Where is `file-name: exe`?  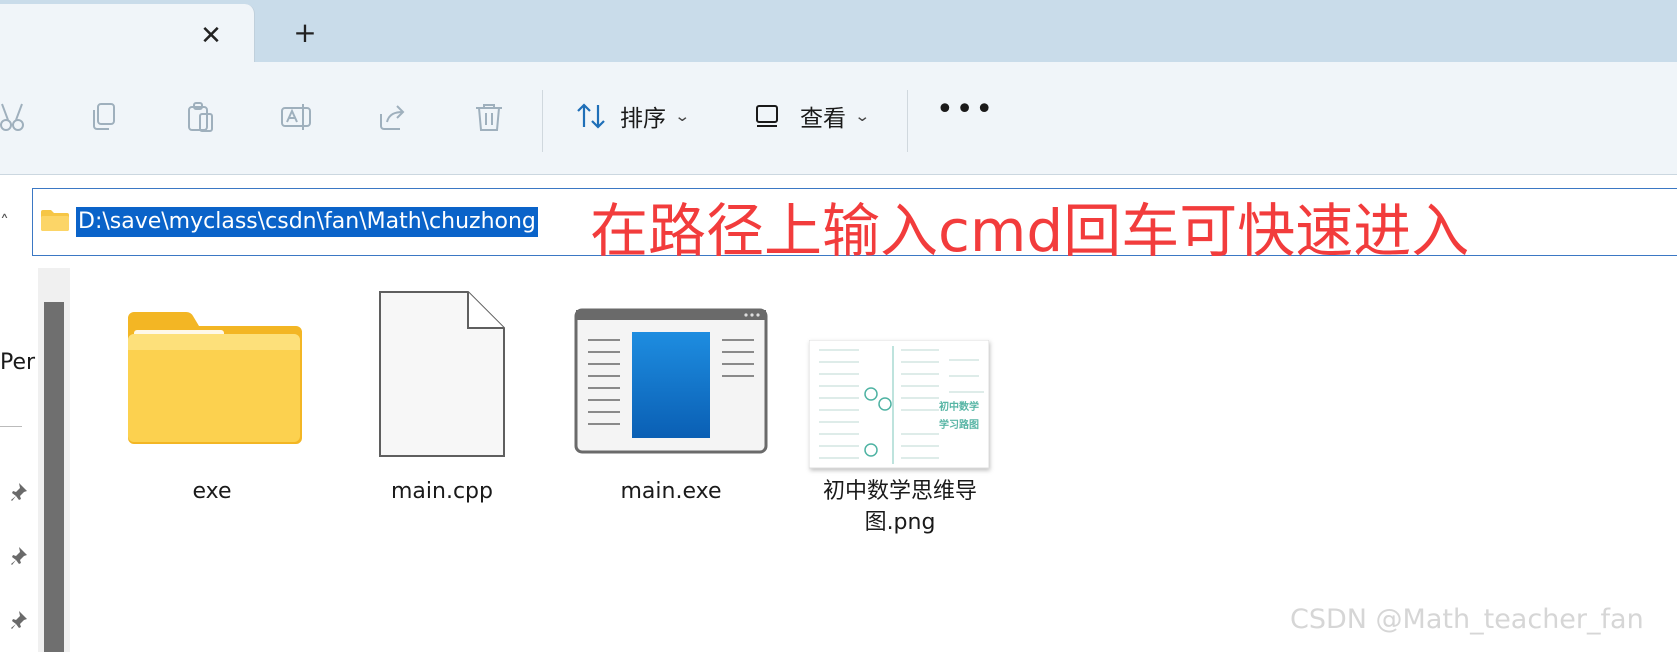
file-name: exe is located at coordinates (212, 491).